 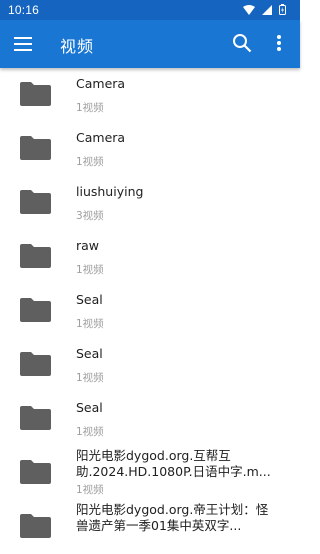 What do you see at coordinates (279, 43) in the screenshot?
I see `more-vert-icon` at bounding box center [279, 43].